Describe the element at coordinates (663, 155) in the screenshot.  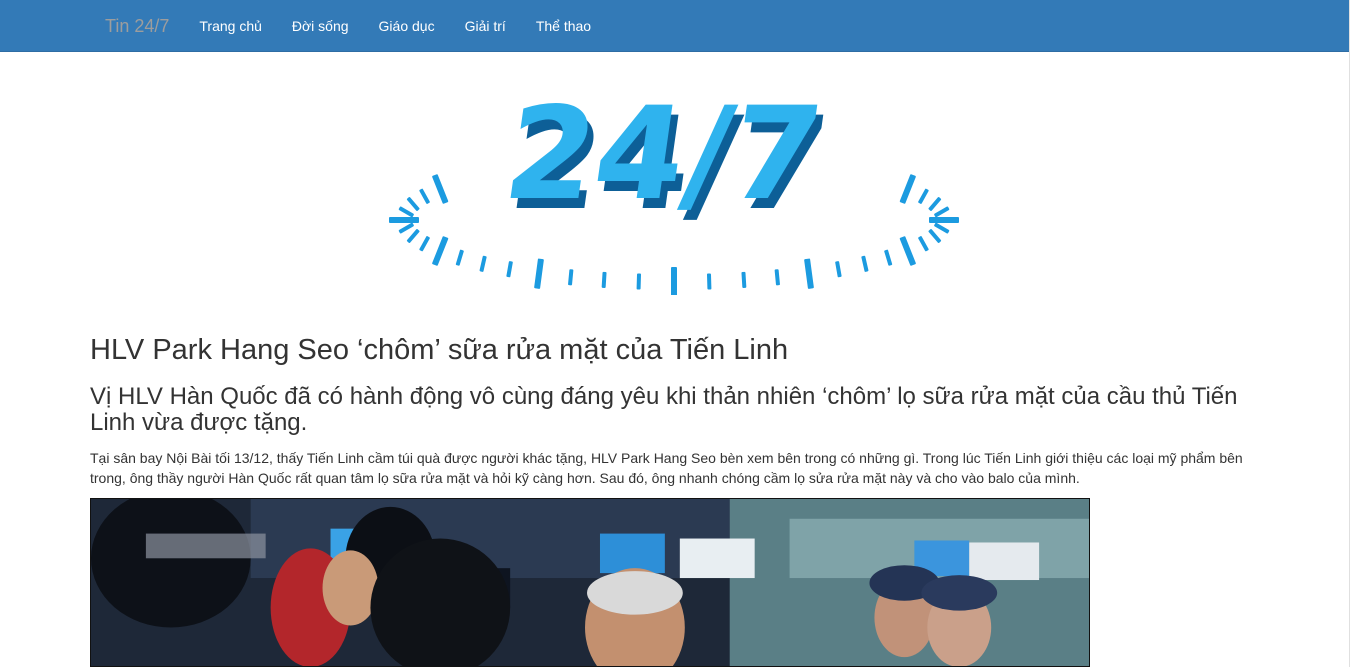
I see `logo-text: 24/7` at that location.